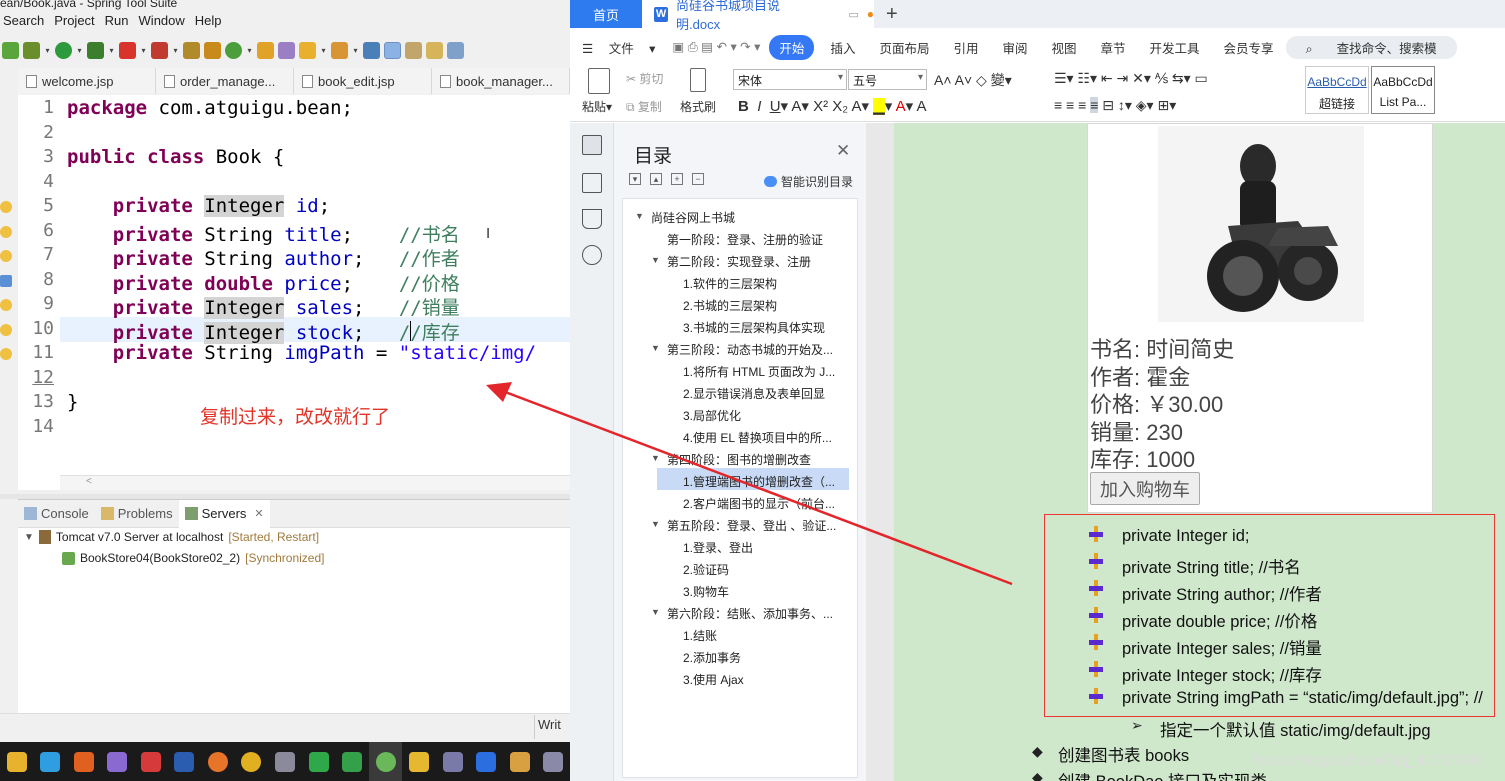 This screenshot has height=781, width=1505. I want to click on toc-item: 2.添加事务, so click(712, 657).